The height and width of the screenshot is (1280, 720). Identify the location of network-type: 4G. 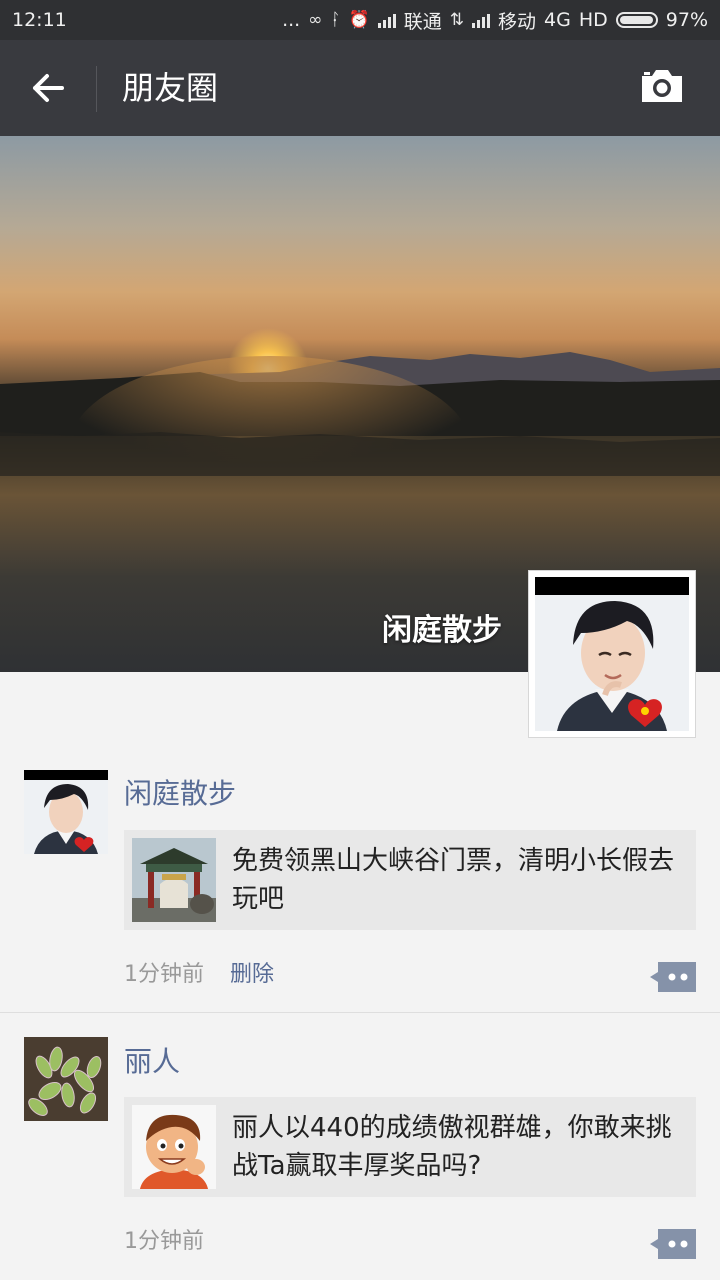
(557, 20).